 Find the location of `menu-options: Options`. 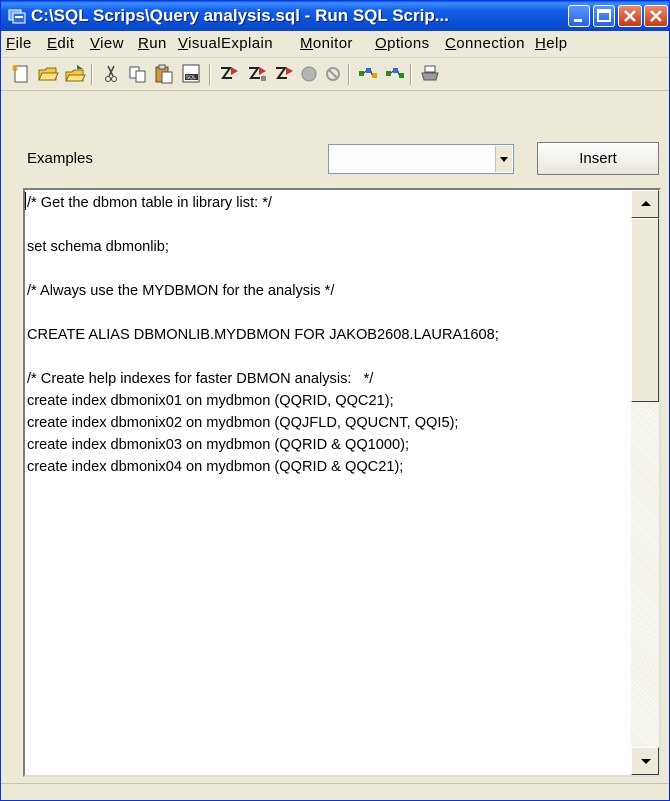

menu-options: Options is located at coordinates (402, 43).